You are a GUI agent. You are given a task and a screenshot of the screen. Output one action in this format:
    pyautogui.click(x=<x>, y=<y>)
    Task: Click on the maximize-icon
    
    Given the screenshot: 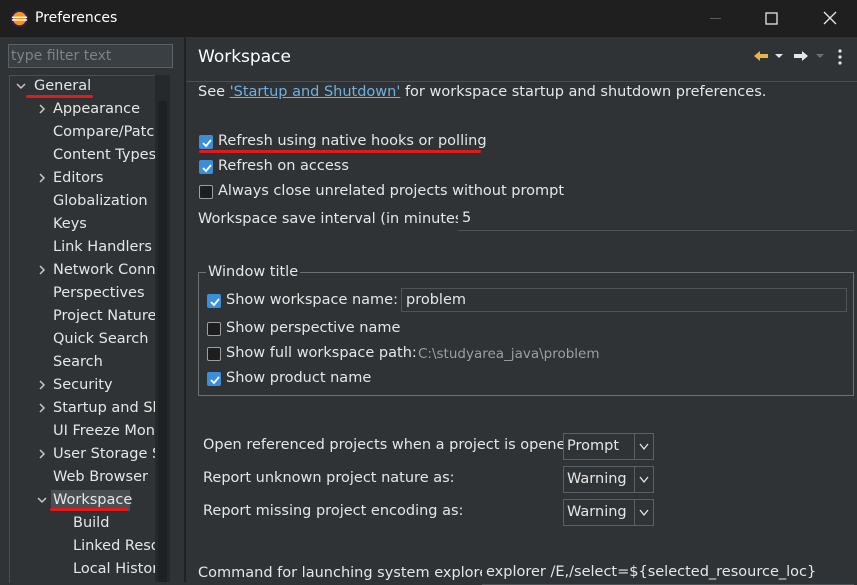 What is the action you would take?
    pyautogui.click(x=771, y=18)
    